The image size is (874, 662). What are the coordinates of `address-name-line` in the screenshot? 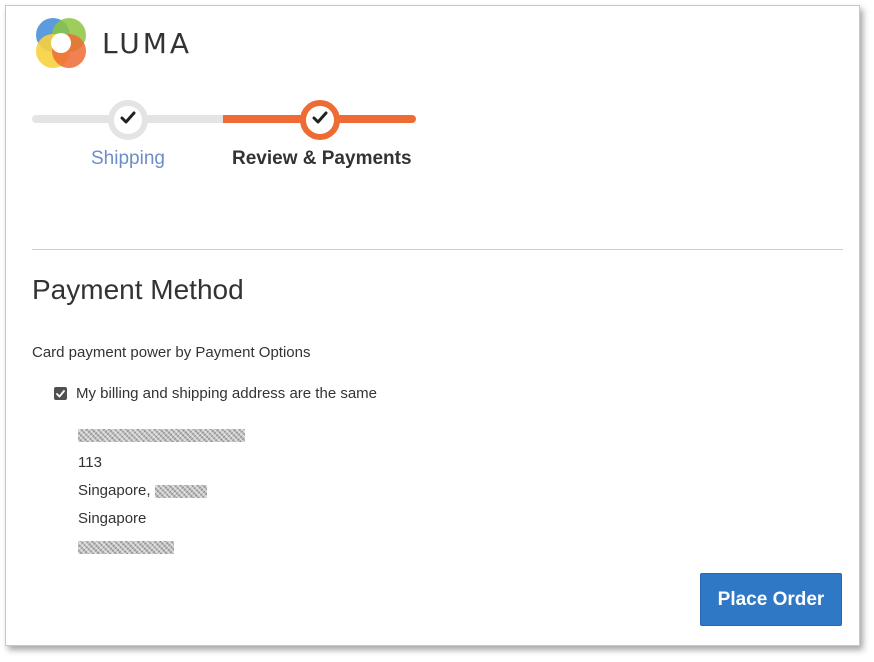 It's located at (161, 435).